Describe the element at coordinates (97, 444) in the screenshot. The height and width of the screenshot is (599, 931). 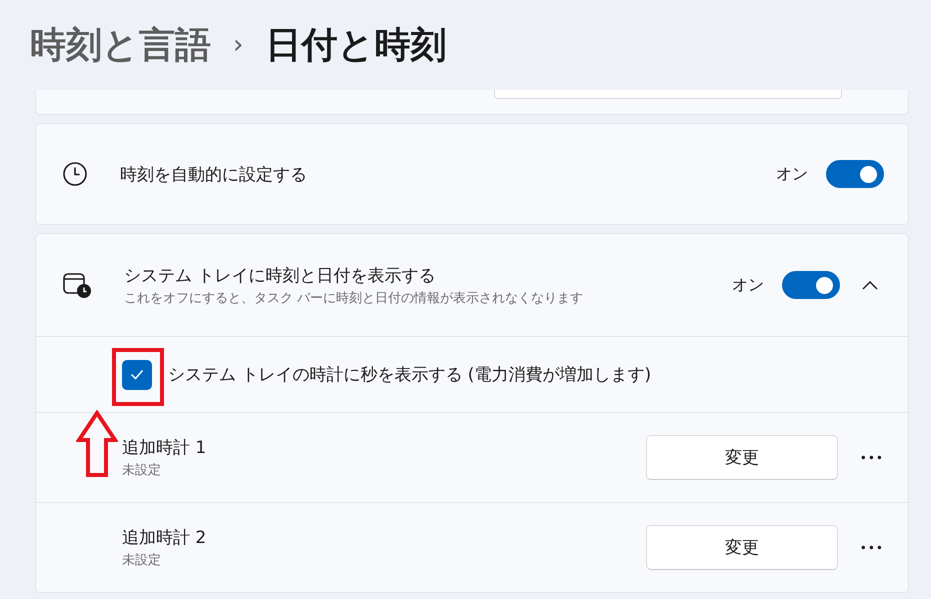
I see `arrow-drawing` at that location.